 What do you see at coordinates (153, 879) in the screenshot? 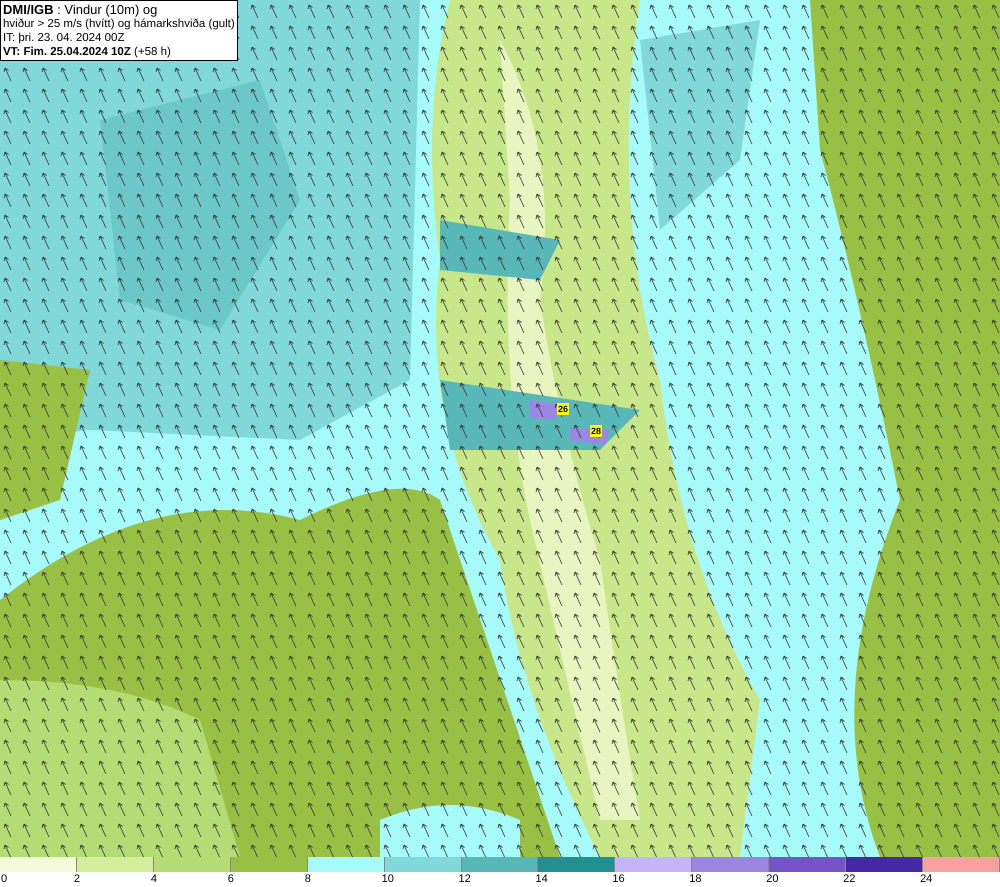
I see `legend-tick-label: 4` at bounding box center [153, 879].